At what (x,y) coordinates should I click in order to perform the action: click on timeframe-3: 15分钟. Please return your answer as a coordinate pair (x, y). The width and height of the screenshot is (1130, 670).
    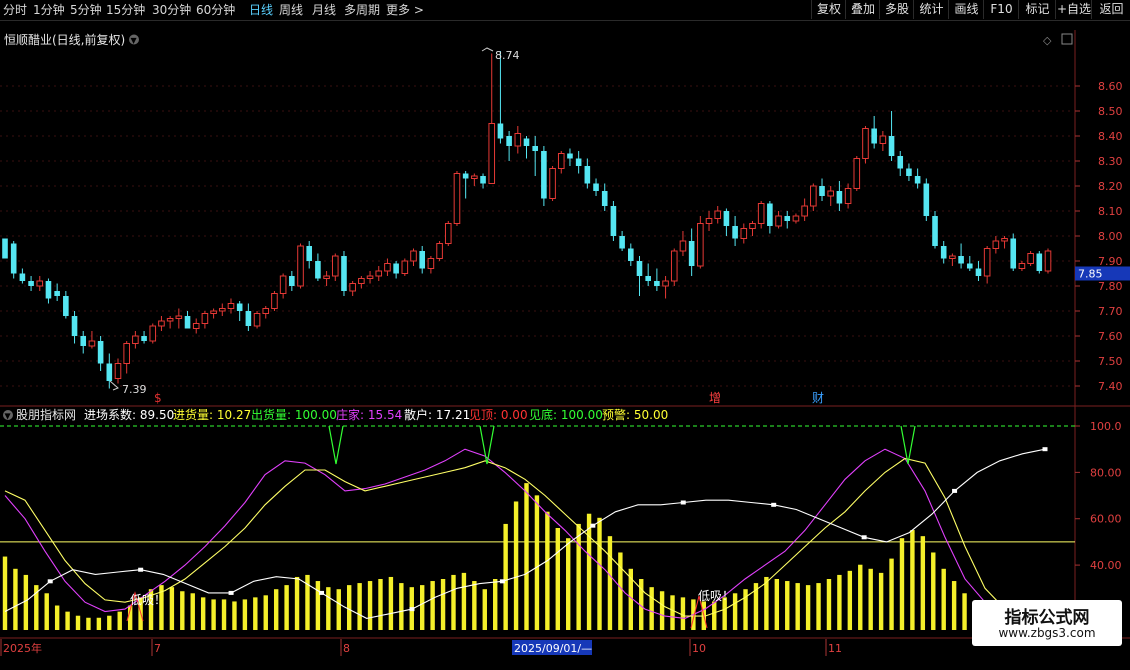
    Looking at the image, I should click on (125, 10).